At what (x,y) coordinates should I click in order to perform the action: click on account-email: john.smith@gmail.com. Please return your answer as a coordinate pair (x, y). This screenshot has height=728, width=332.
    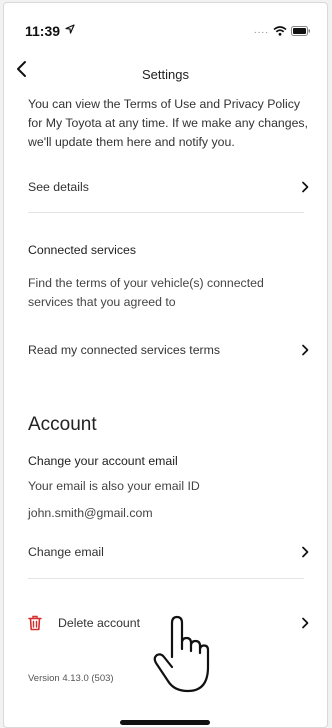
    Looking at the image, I should click on (90, 513).